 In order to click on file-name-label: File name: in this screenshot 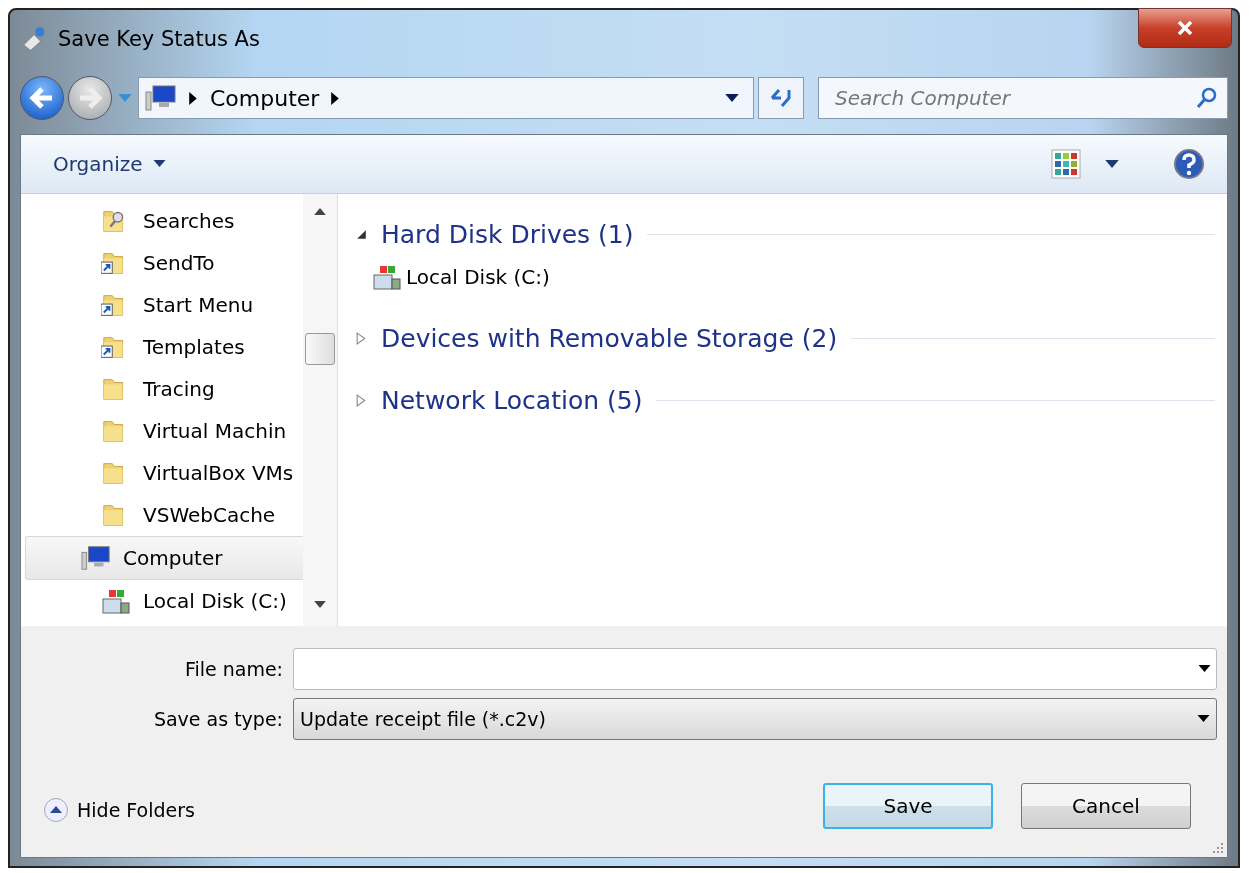, I will do `click(233, 669)`.